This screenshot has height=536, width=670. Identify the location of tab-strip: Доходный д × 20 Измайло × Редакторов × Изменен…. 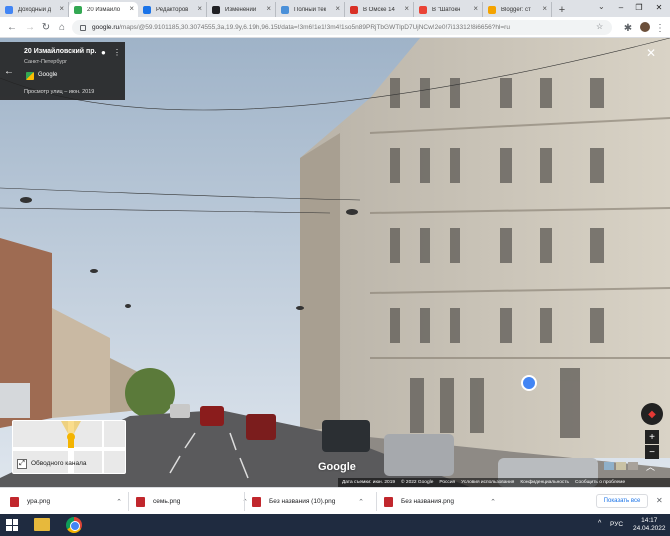
(335, 8).